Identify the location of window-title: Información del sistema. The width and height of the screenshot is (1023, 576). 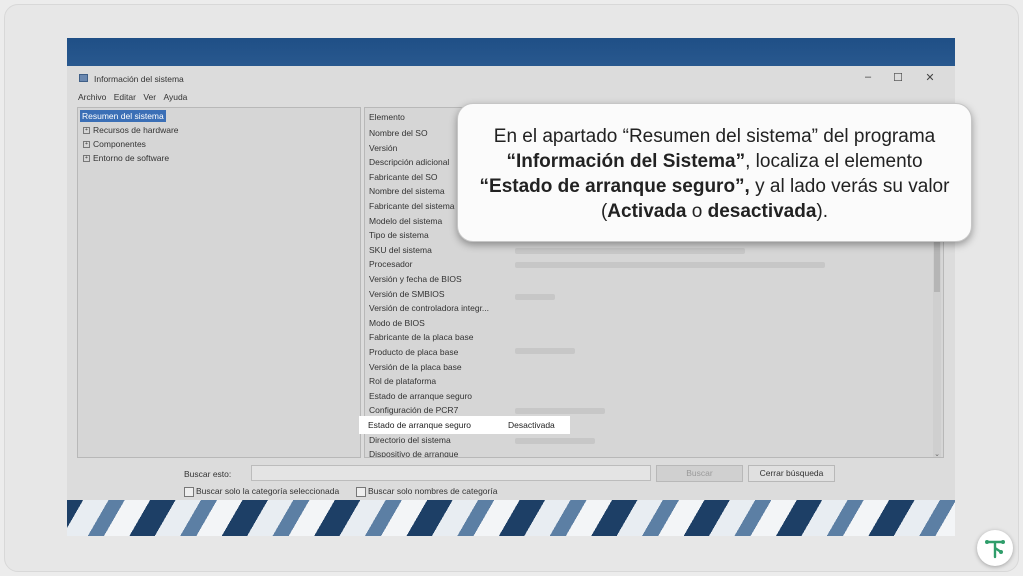
(139, 79).